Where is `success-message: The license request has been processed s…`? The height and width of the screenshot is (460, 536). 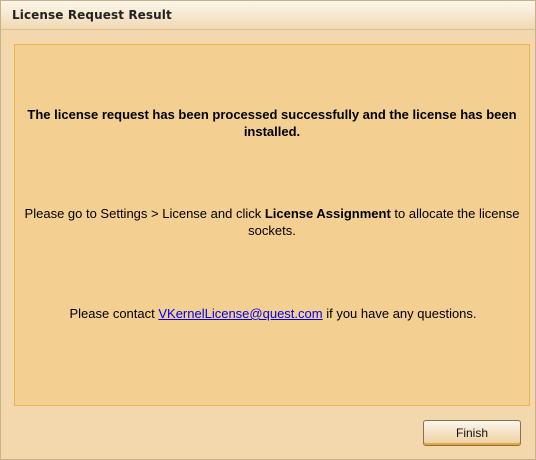 success-message: The license request has been processed s… is located at coordinates (272, 123).